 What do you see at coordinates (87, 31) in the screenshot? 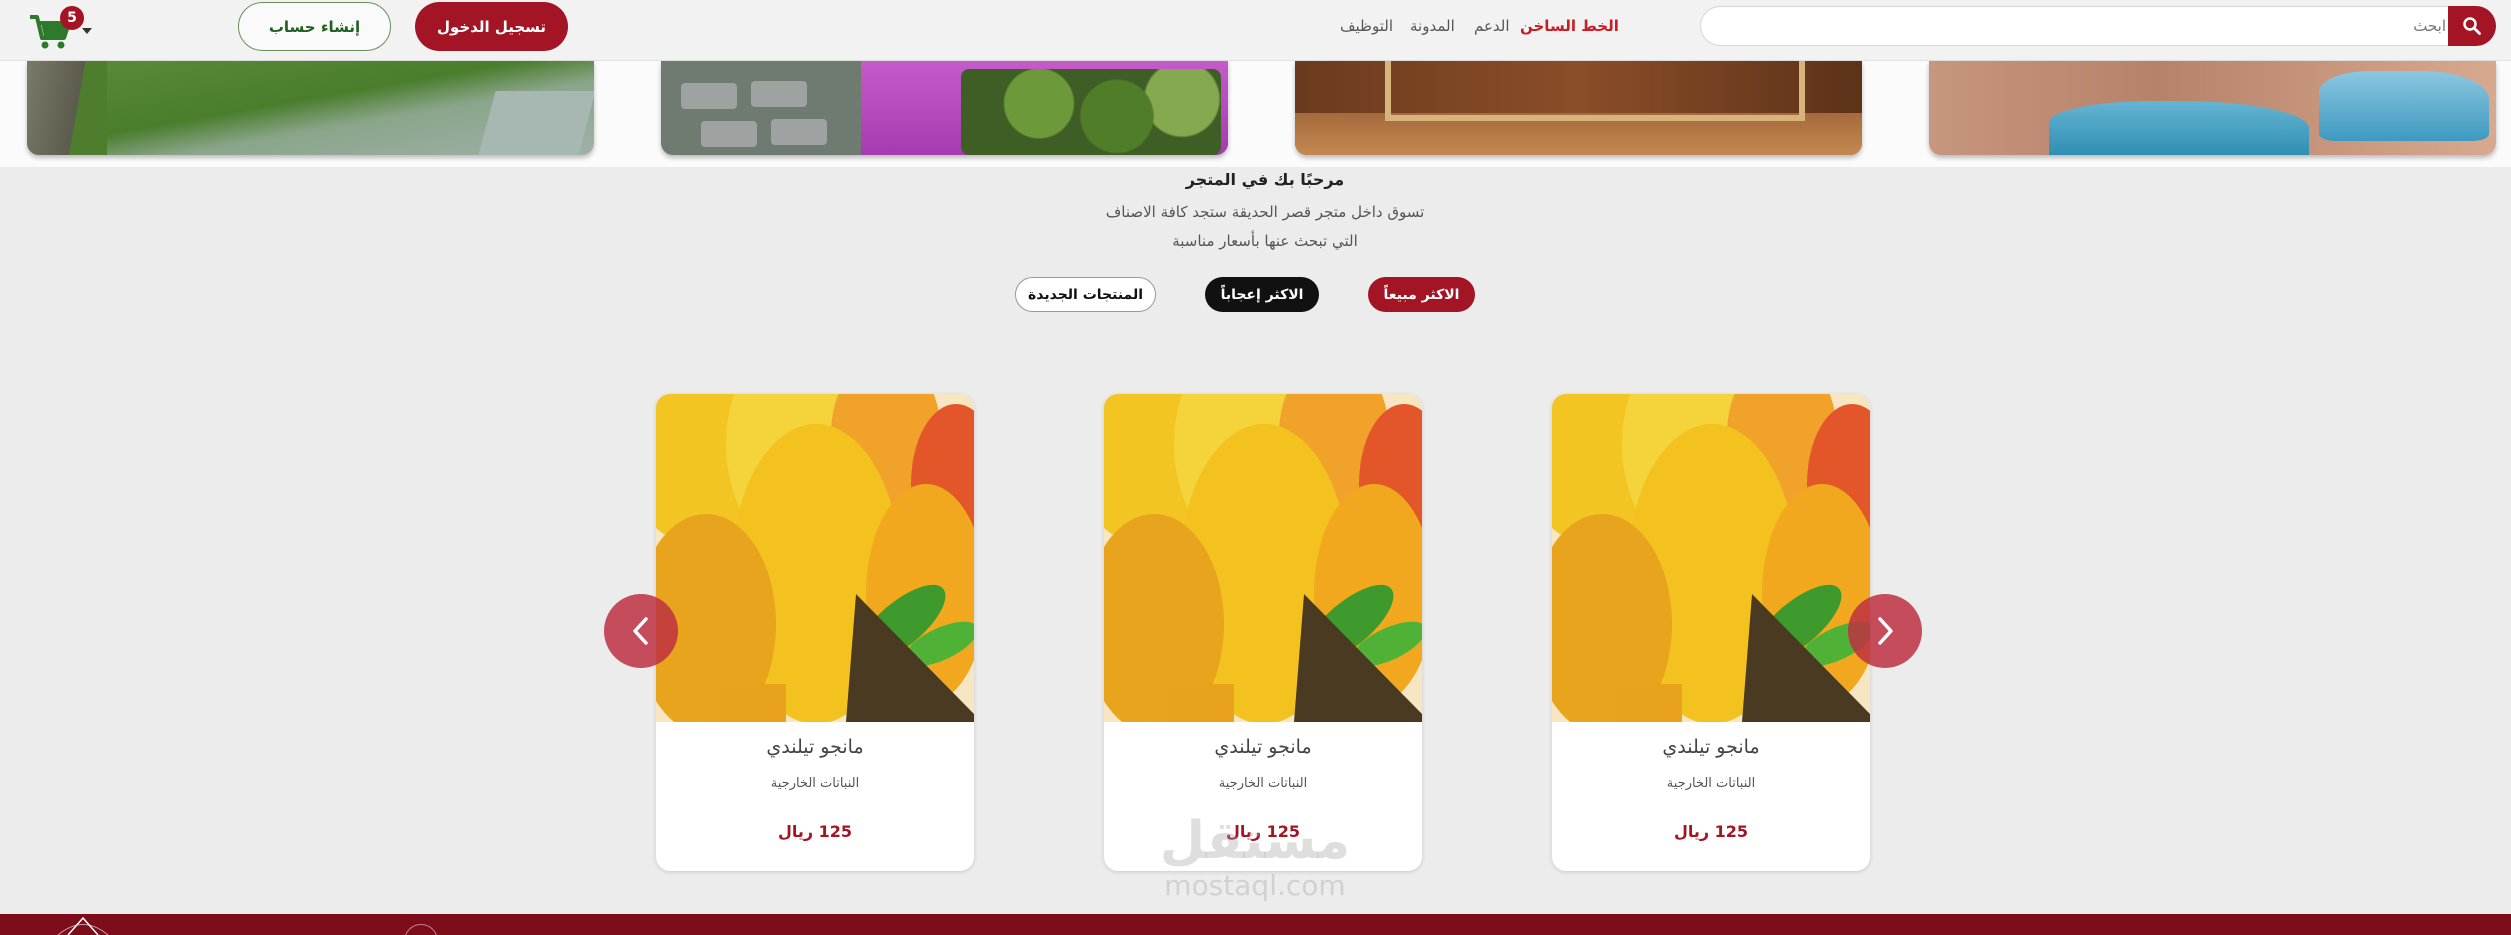
I see `chevron-down-icon` at bounding box center [87, 31].